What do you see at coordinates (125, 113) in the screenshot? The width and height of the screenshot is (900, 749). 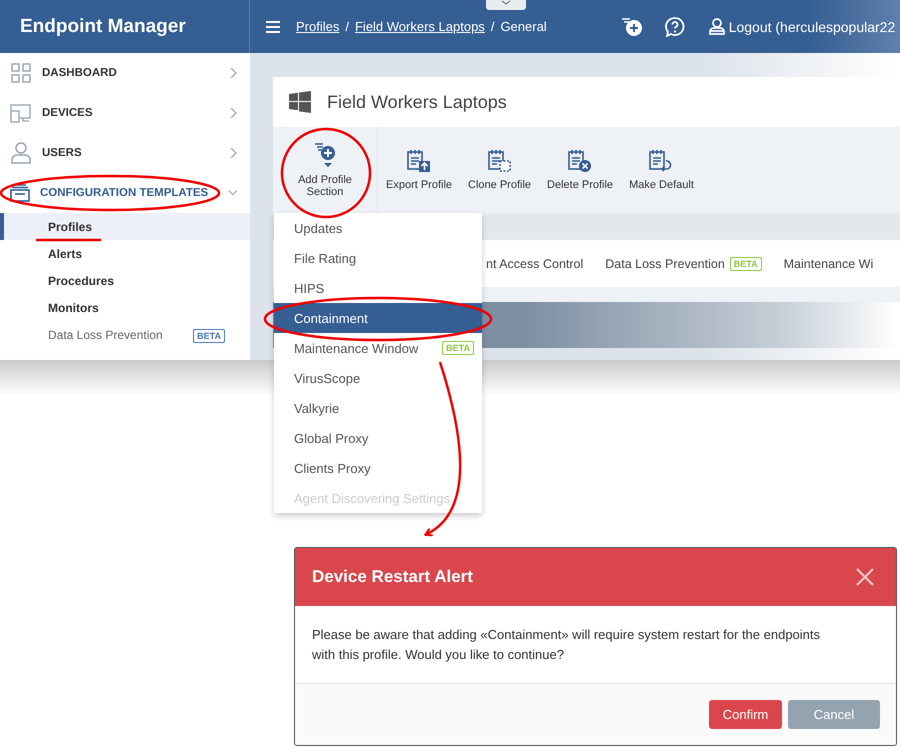 I see `sidebar-item: DEVICES` at bounding box center [125, 113].